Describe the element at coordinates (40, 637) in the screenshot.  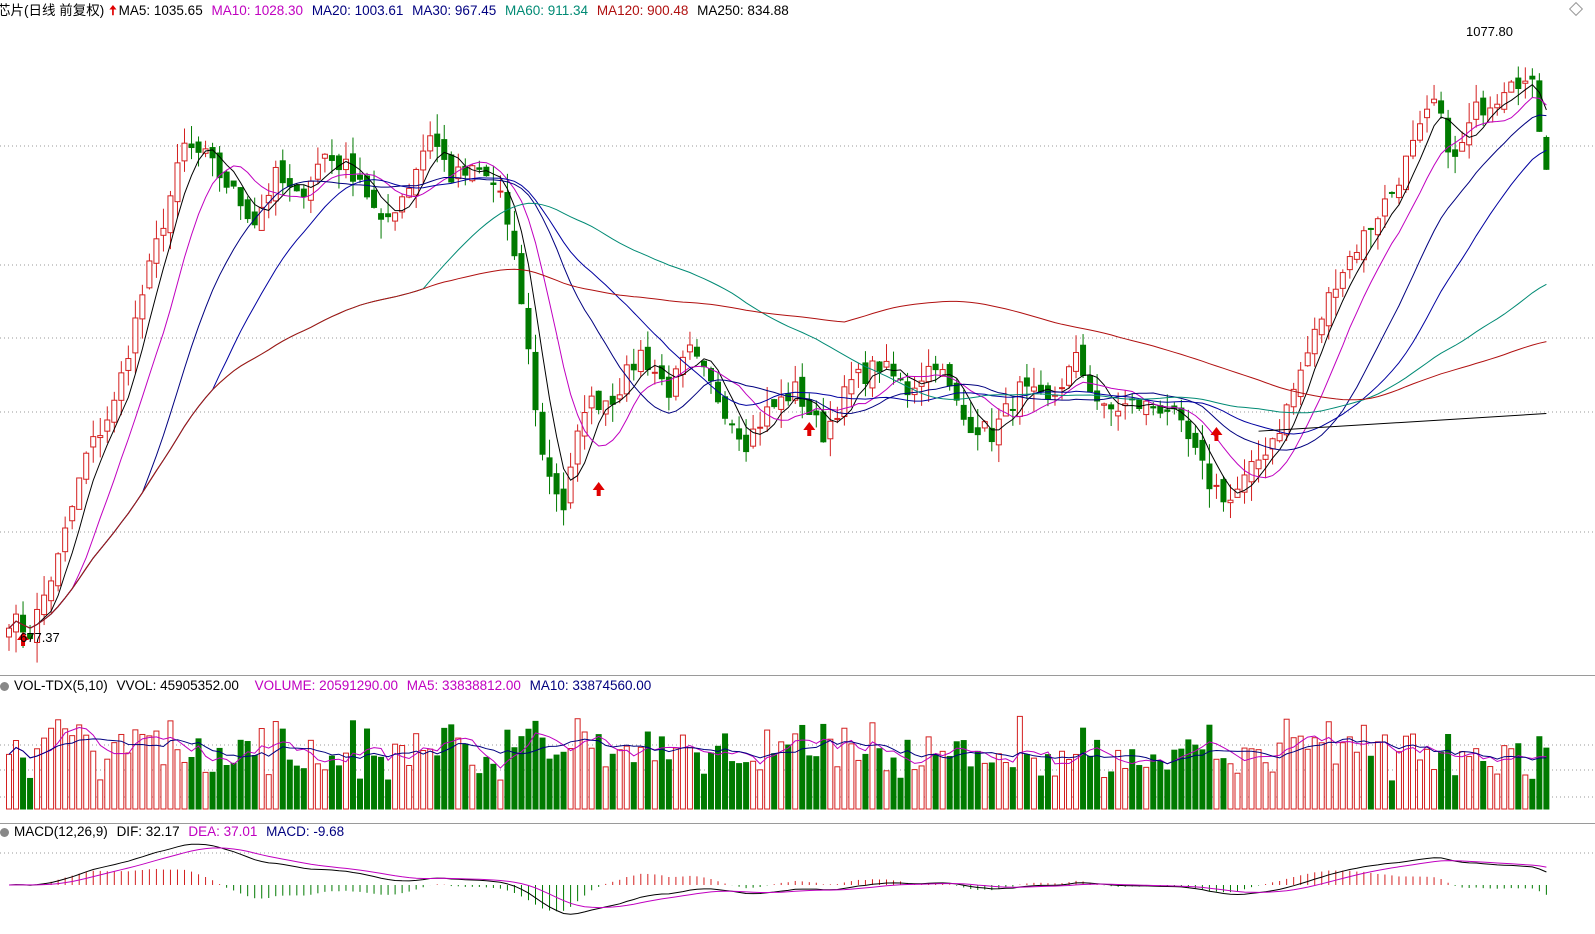
I see `low-price-label: 677.37` at that location.